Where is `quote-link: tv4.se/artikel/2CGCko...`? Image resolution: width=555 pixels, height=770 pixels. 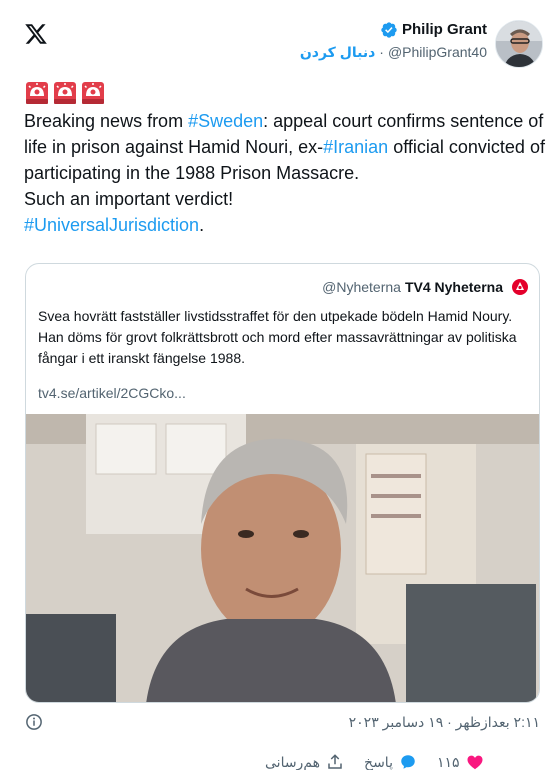
quote-link: tv4.se/artikel/2CGCko... is located at coordinates (112, 393).